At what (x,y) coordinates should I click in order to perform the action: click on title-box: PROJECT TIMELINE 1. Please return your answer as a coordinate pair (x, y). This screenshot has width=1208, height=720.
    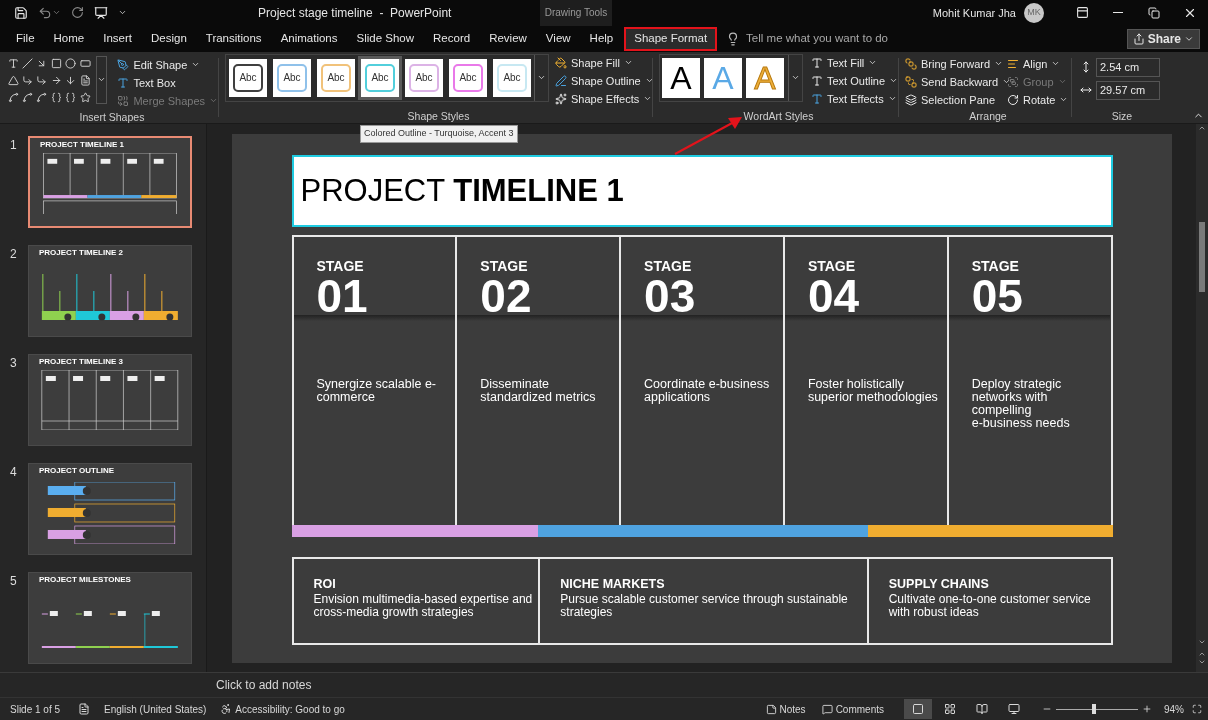
    Looking at the image, I should click on (702, 190).